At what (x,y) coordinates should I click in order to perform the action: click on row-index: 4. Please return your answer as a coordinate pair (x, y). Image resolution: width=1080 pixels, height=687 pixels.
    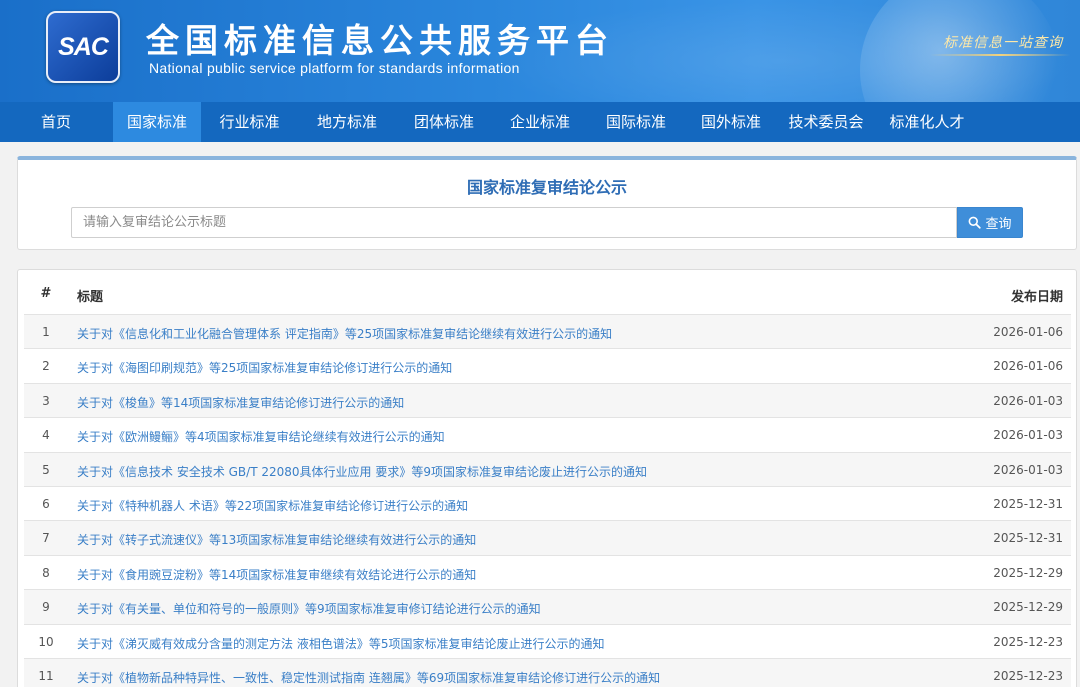
    Looking at the image, I should click on (46, 435).